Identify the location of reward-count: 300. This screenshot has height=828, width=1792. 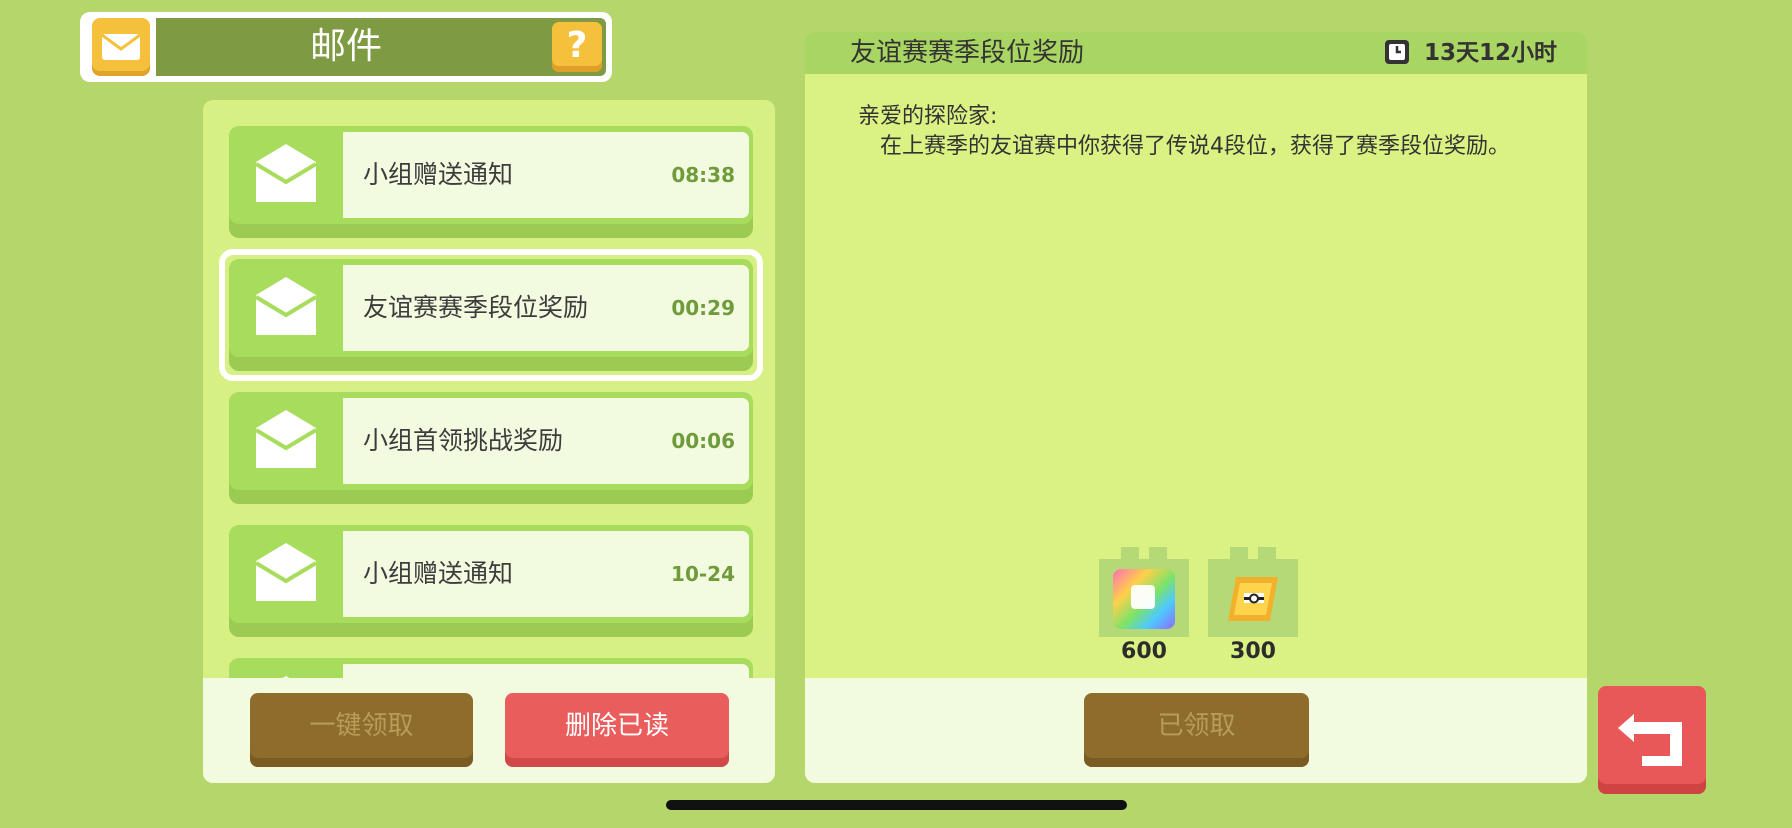
(1253, 651).